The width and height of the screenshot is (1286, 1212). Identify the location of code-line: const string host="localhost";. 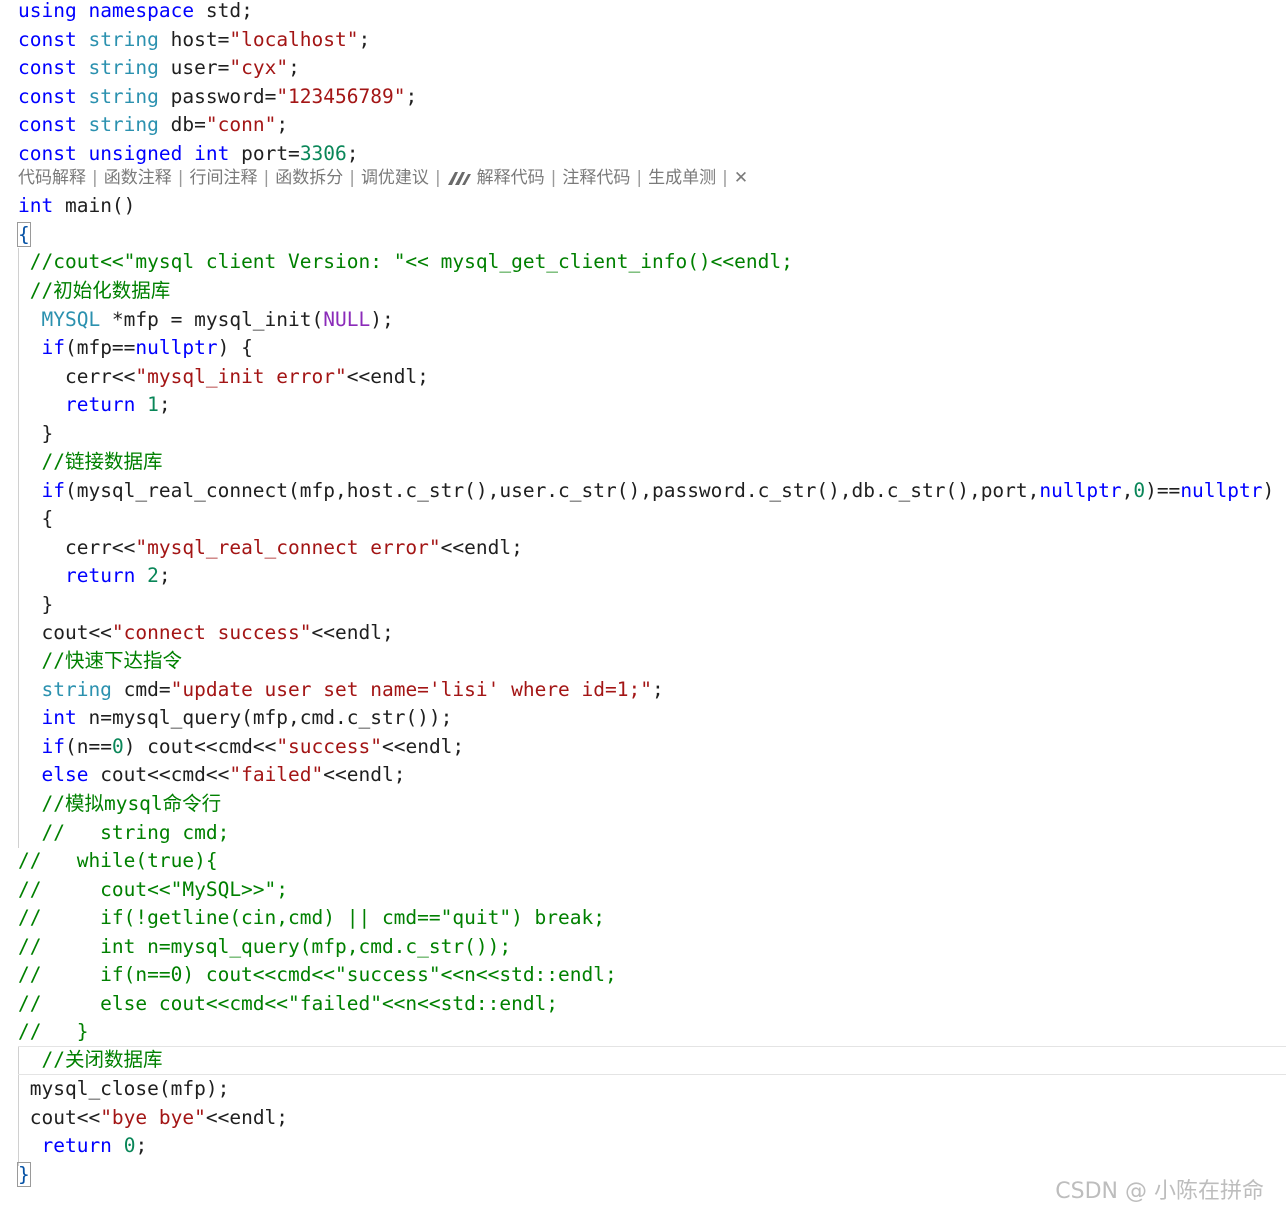
(194, 40).